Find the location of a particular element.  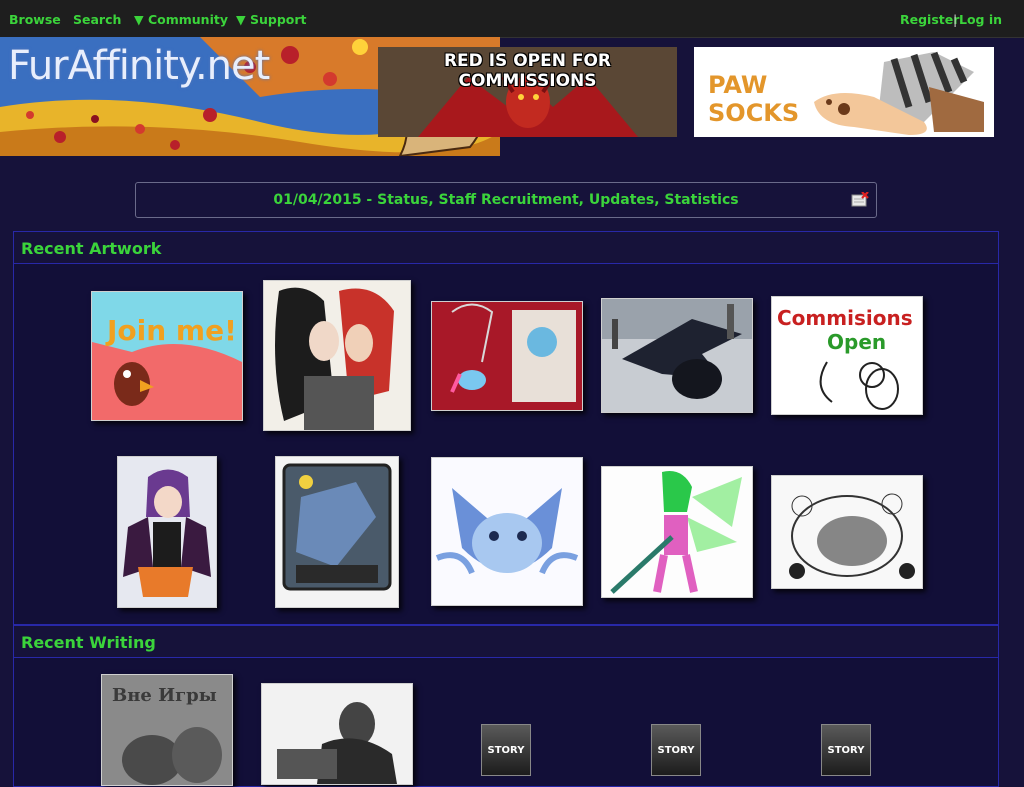

commissions-banner-text: RED IS OPEN FOR COMMISSIONS is located at coordinates (527, 71).